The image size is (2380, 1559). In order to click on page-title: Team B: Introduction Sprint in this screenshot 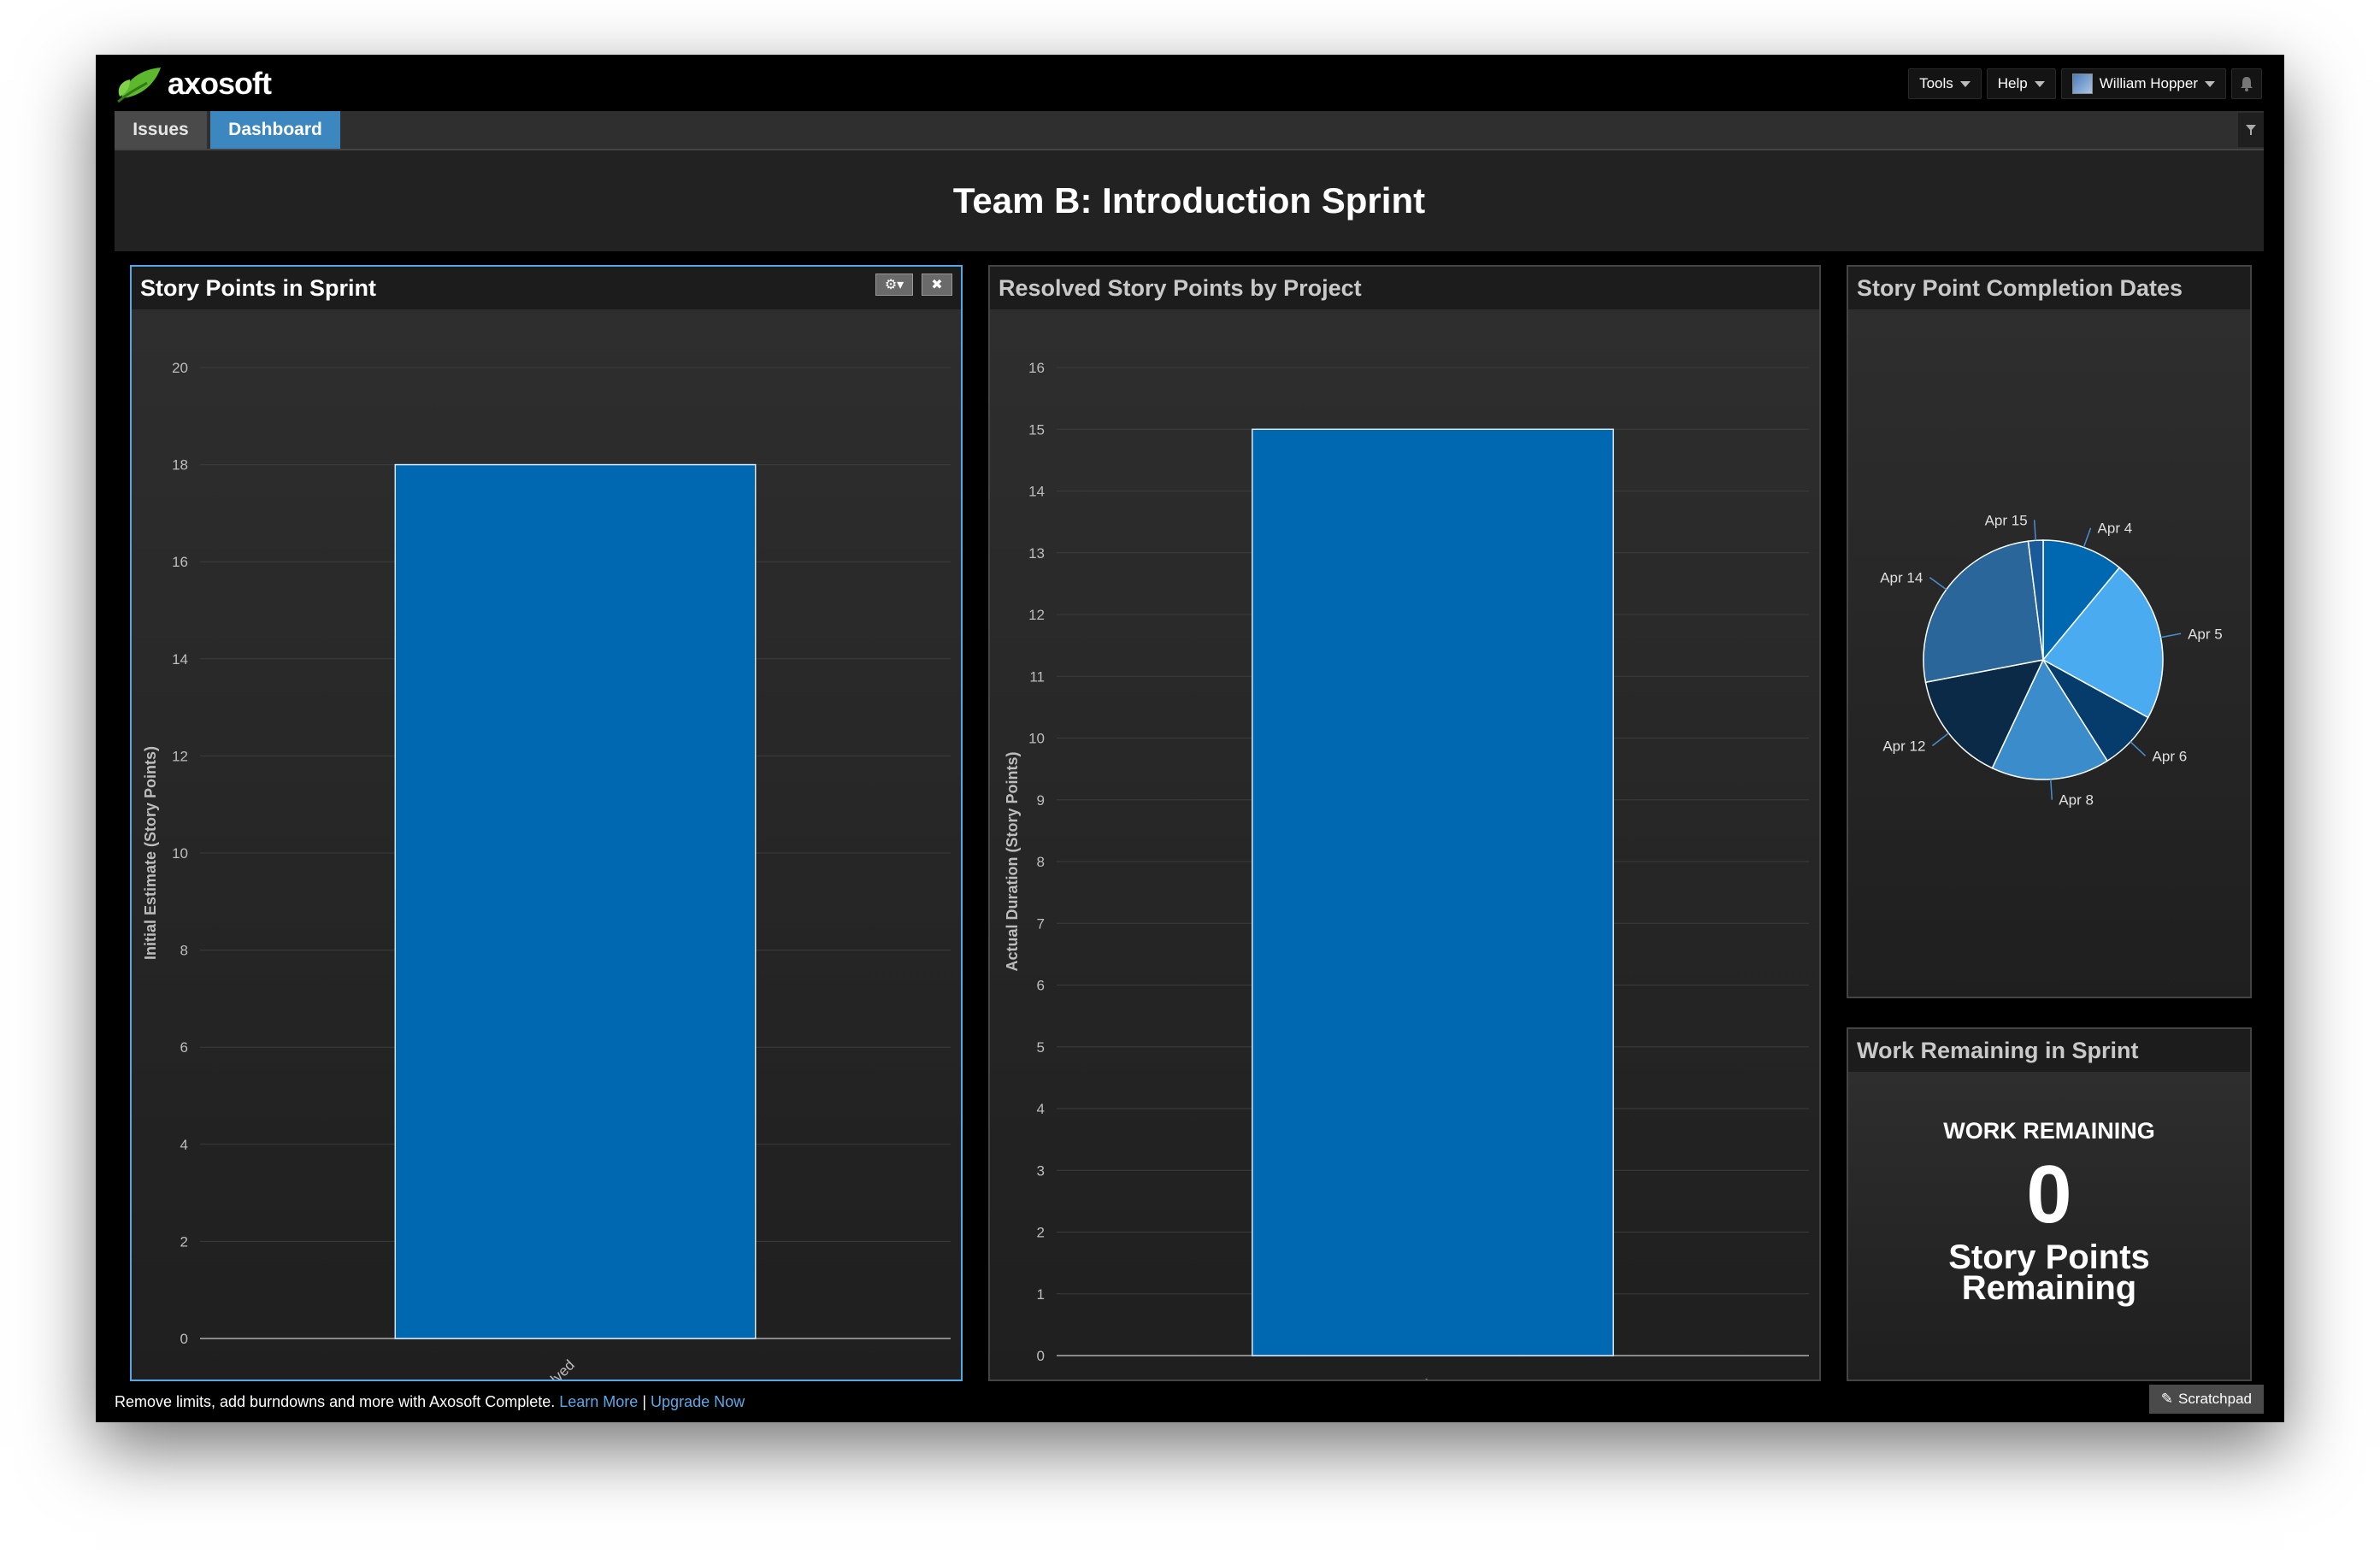, I will do `click(1189, 200)`.